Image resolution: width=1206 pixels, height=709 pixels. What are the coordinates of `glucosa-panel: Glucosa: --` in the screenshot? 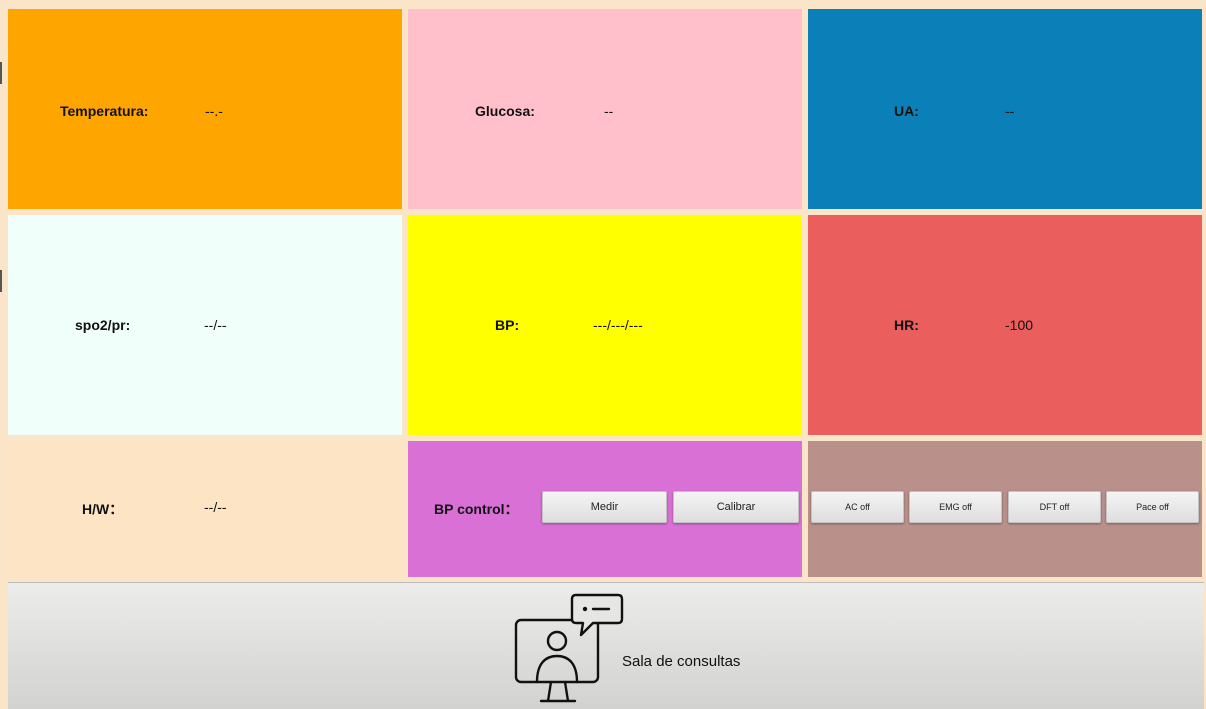 It's located at (605, 109).